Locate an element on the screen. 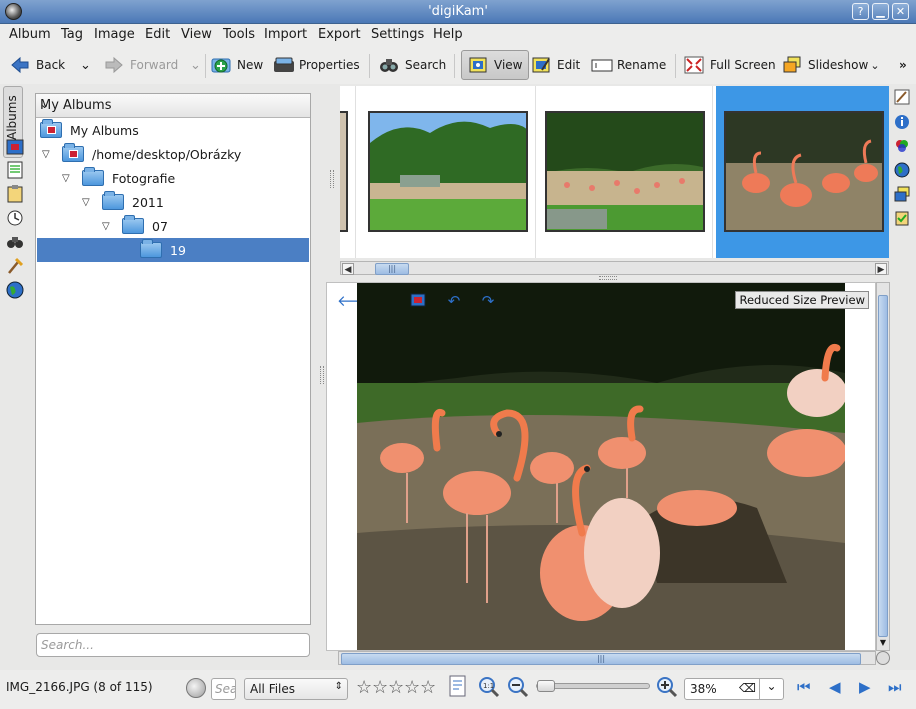  preview-vertical-scrollbar: ▼ is located at coordinates (883, 466).